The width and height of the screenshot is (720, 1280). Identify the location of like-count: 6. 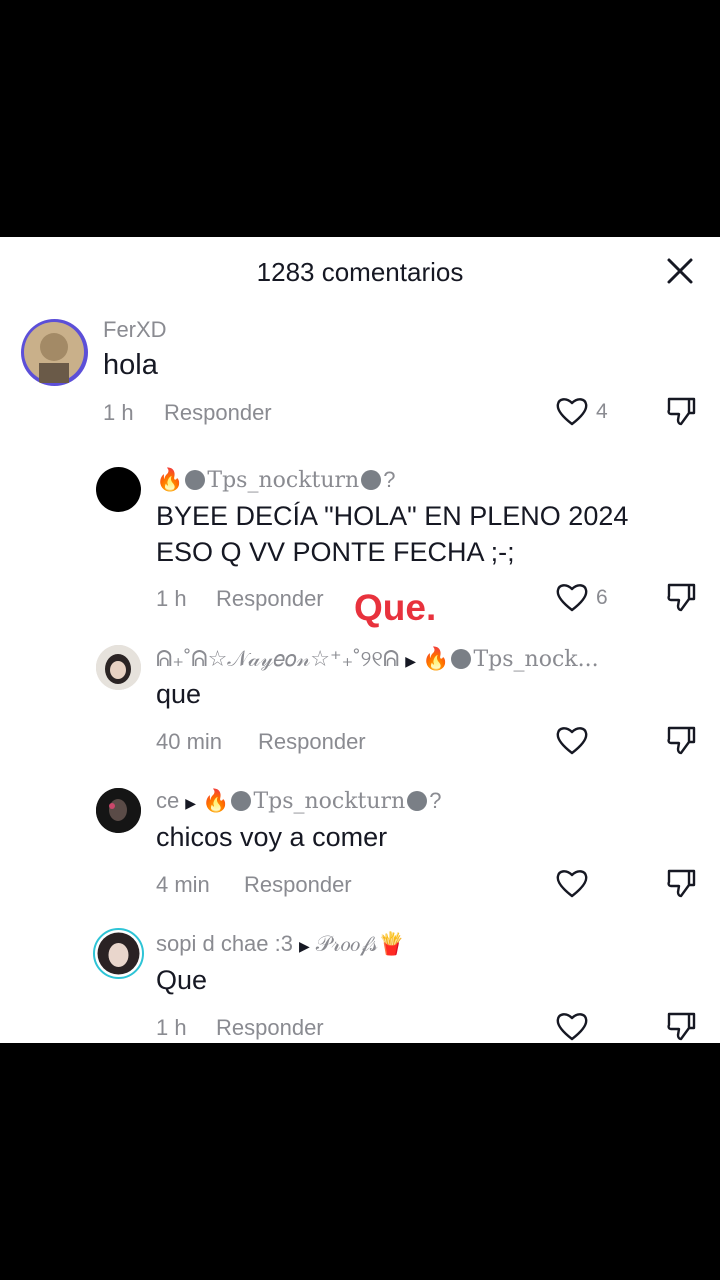
(602, 597).